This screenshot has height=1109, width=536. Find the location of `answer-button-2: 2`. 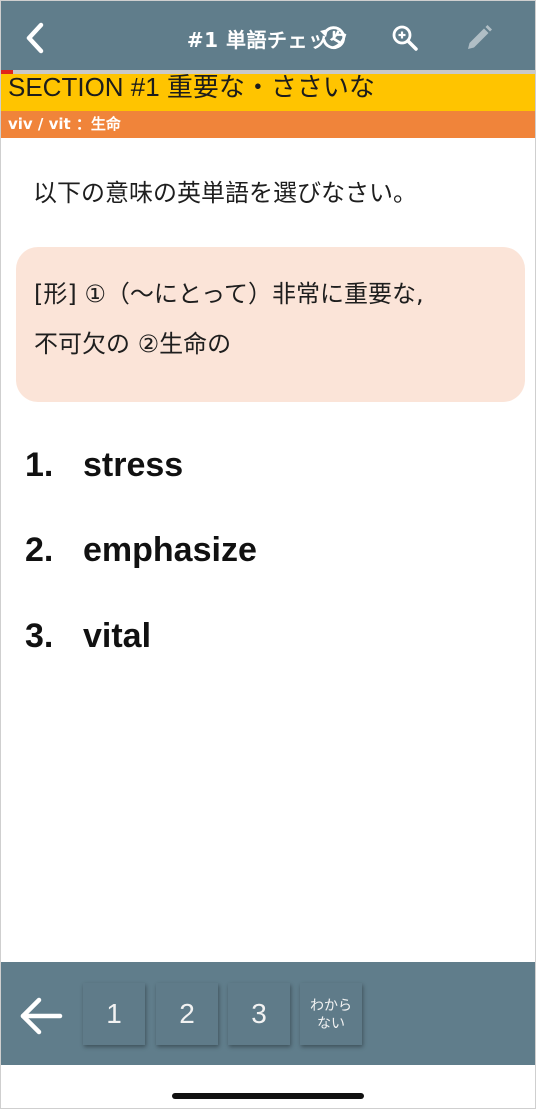

answer-button-2: 2 is located at coordinates (187, 1014).